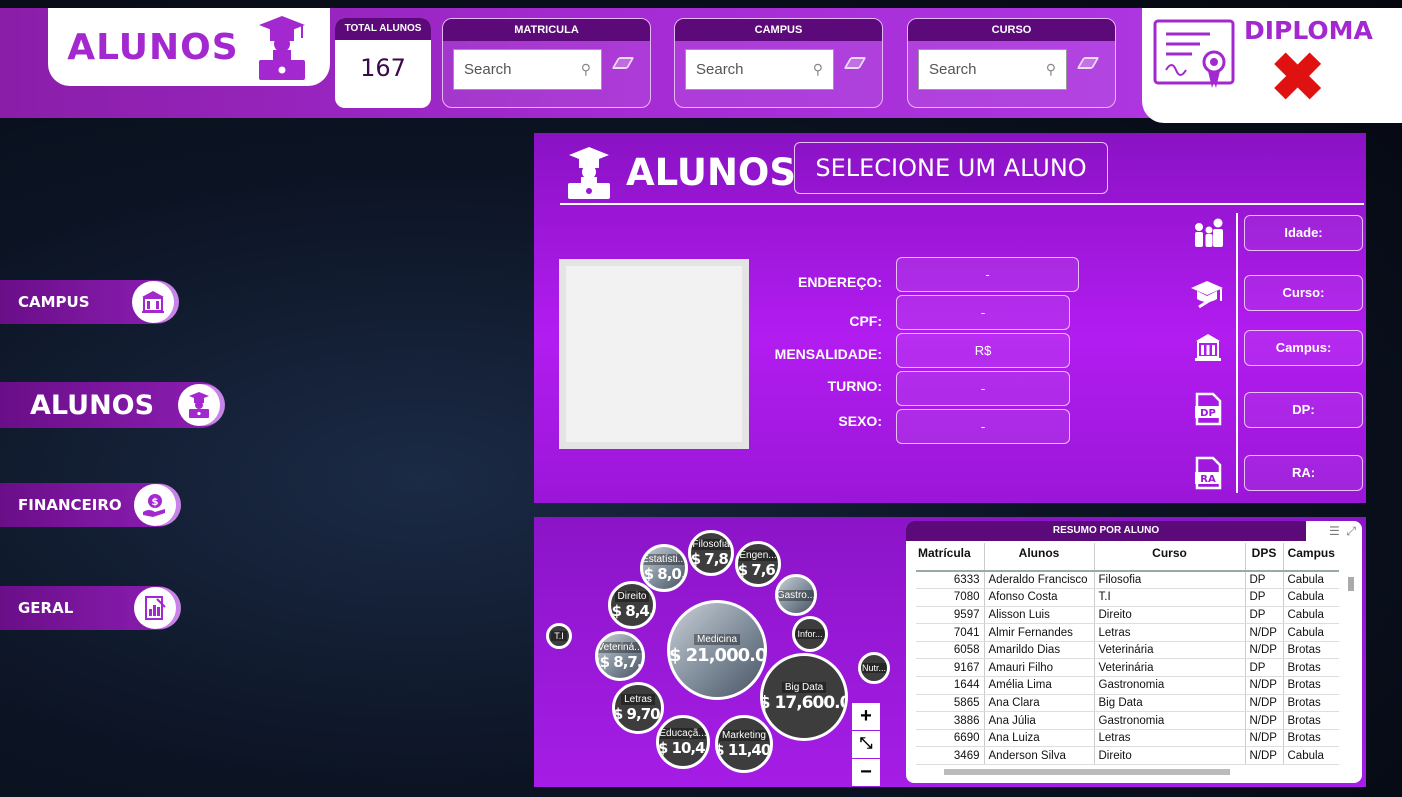 The height and width of the screenshot is (797, 1402). What do you see at coordinates (866, 716) in the screenshot?
I see `zoom-in-button: +` at bounding box center [866, 716].